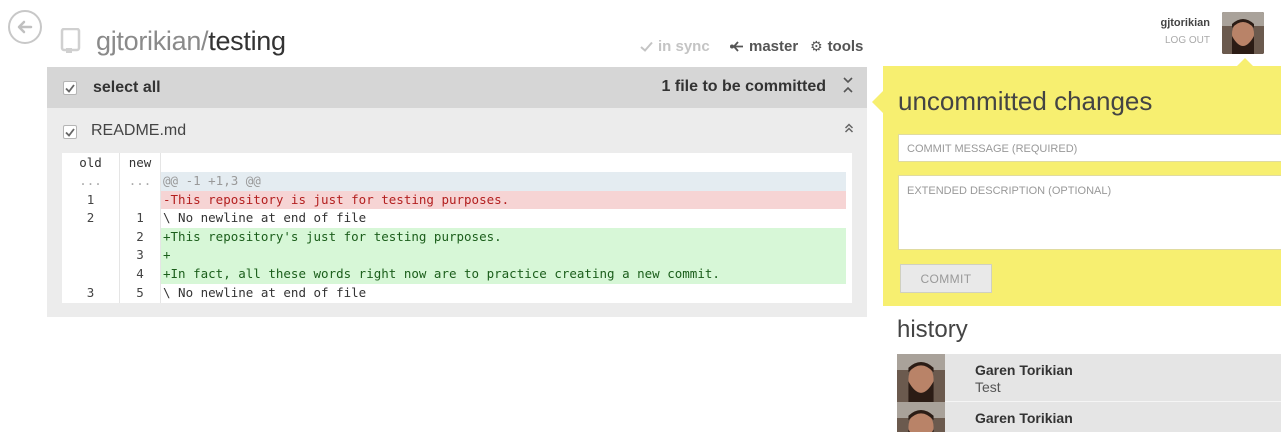 The width and height of the screenshot is (1281, 432). What do you see at coordinates (1175, 40) in the screenshot?
I see `logout-link: LOG OUT` at bounding box center [1175, 40].